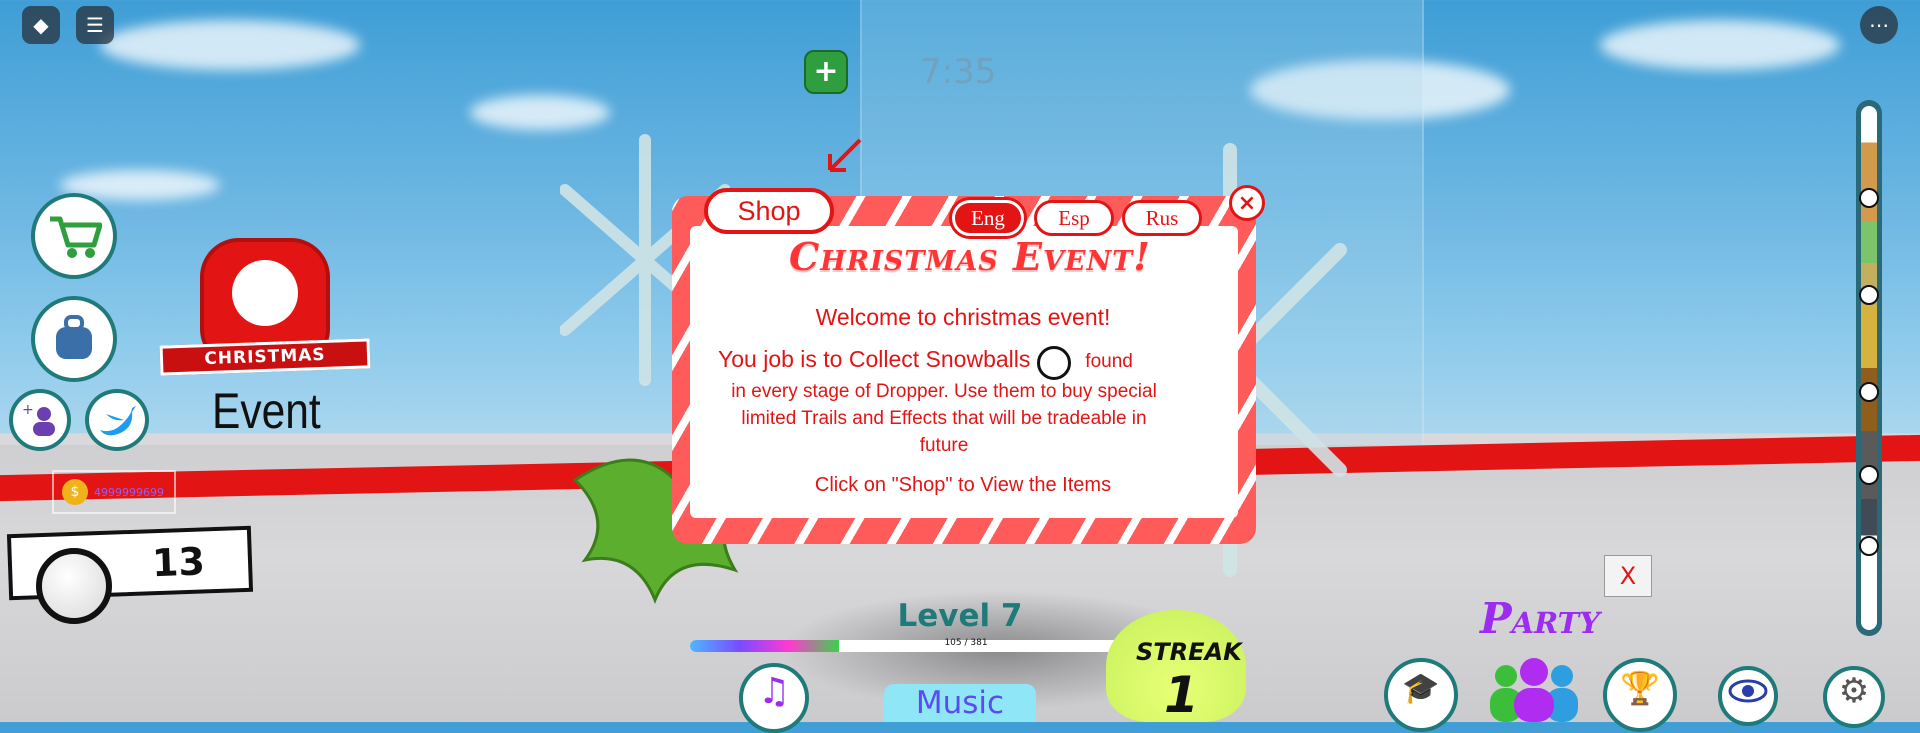 The image size is (1920, 733). Describe the element at coordinates (178, 562) in the screenshot. I see `snowball-count: 13` at that location.